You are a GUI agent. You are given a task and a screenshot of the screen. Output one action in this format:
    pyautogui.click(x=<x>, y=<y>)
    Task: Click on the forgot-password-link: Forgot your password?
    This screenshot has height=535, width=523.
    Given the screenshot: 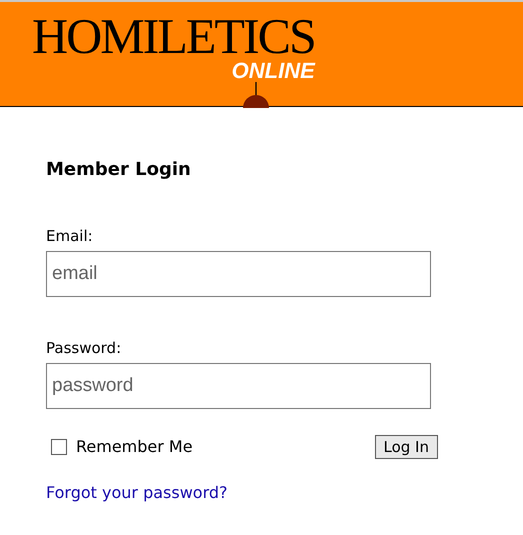 What is the action you would take?
    pyautogui.click(x=137, y=493)
    